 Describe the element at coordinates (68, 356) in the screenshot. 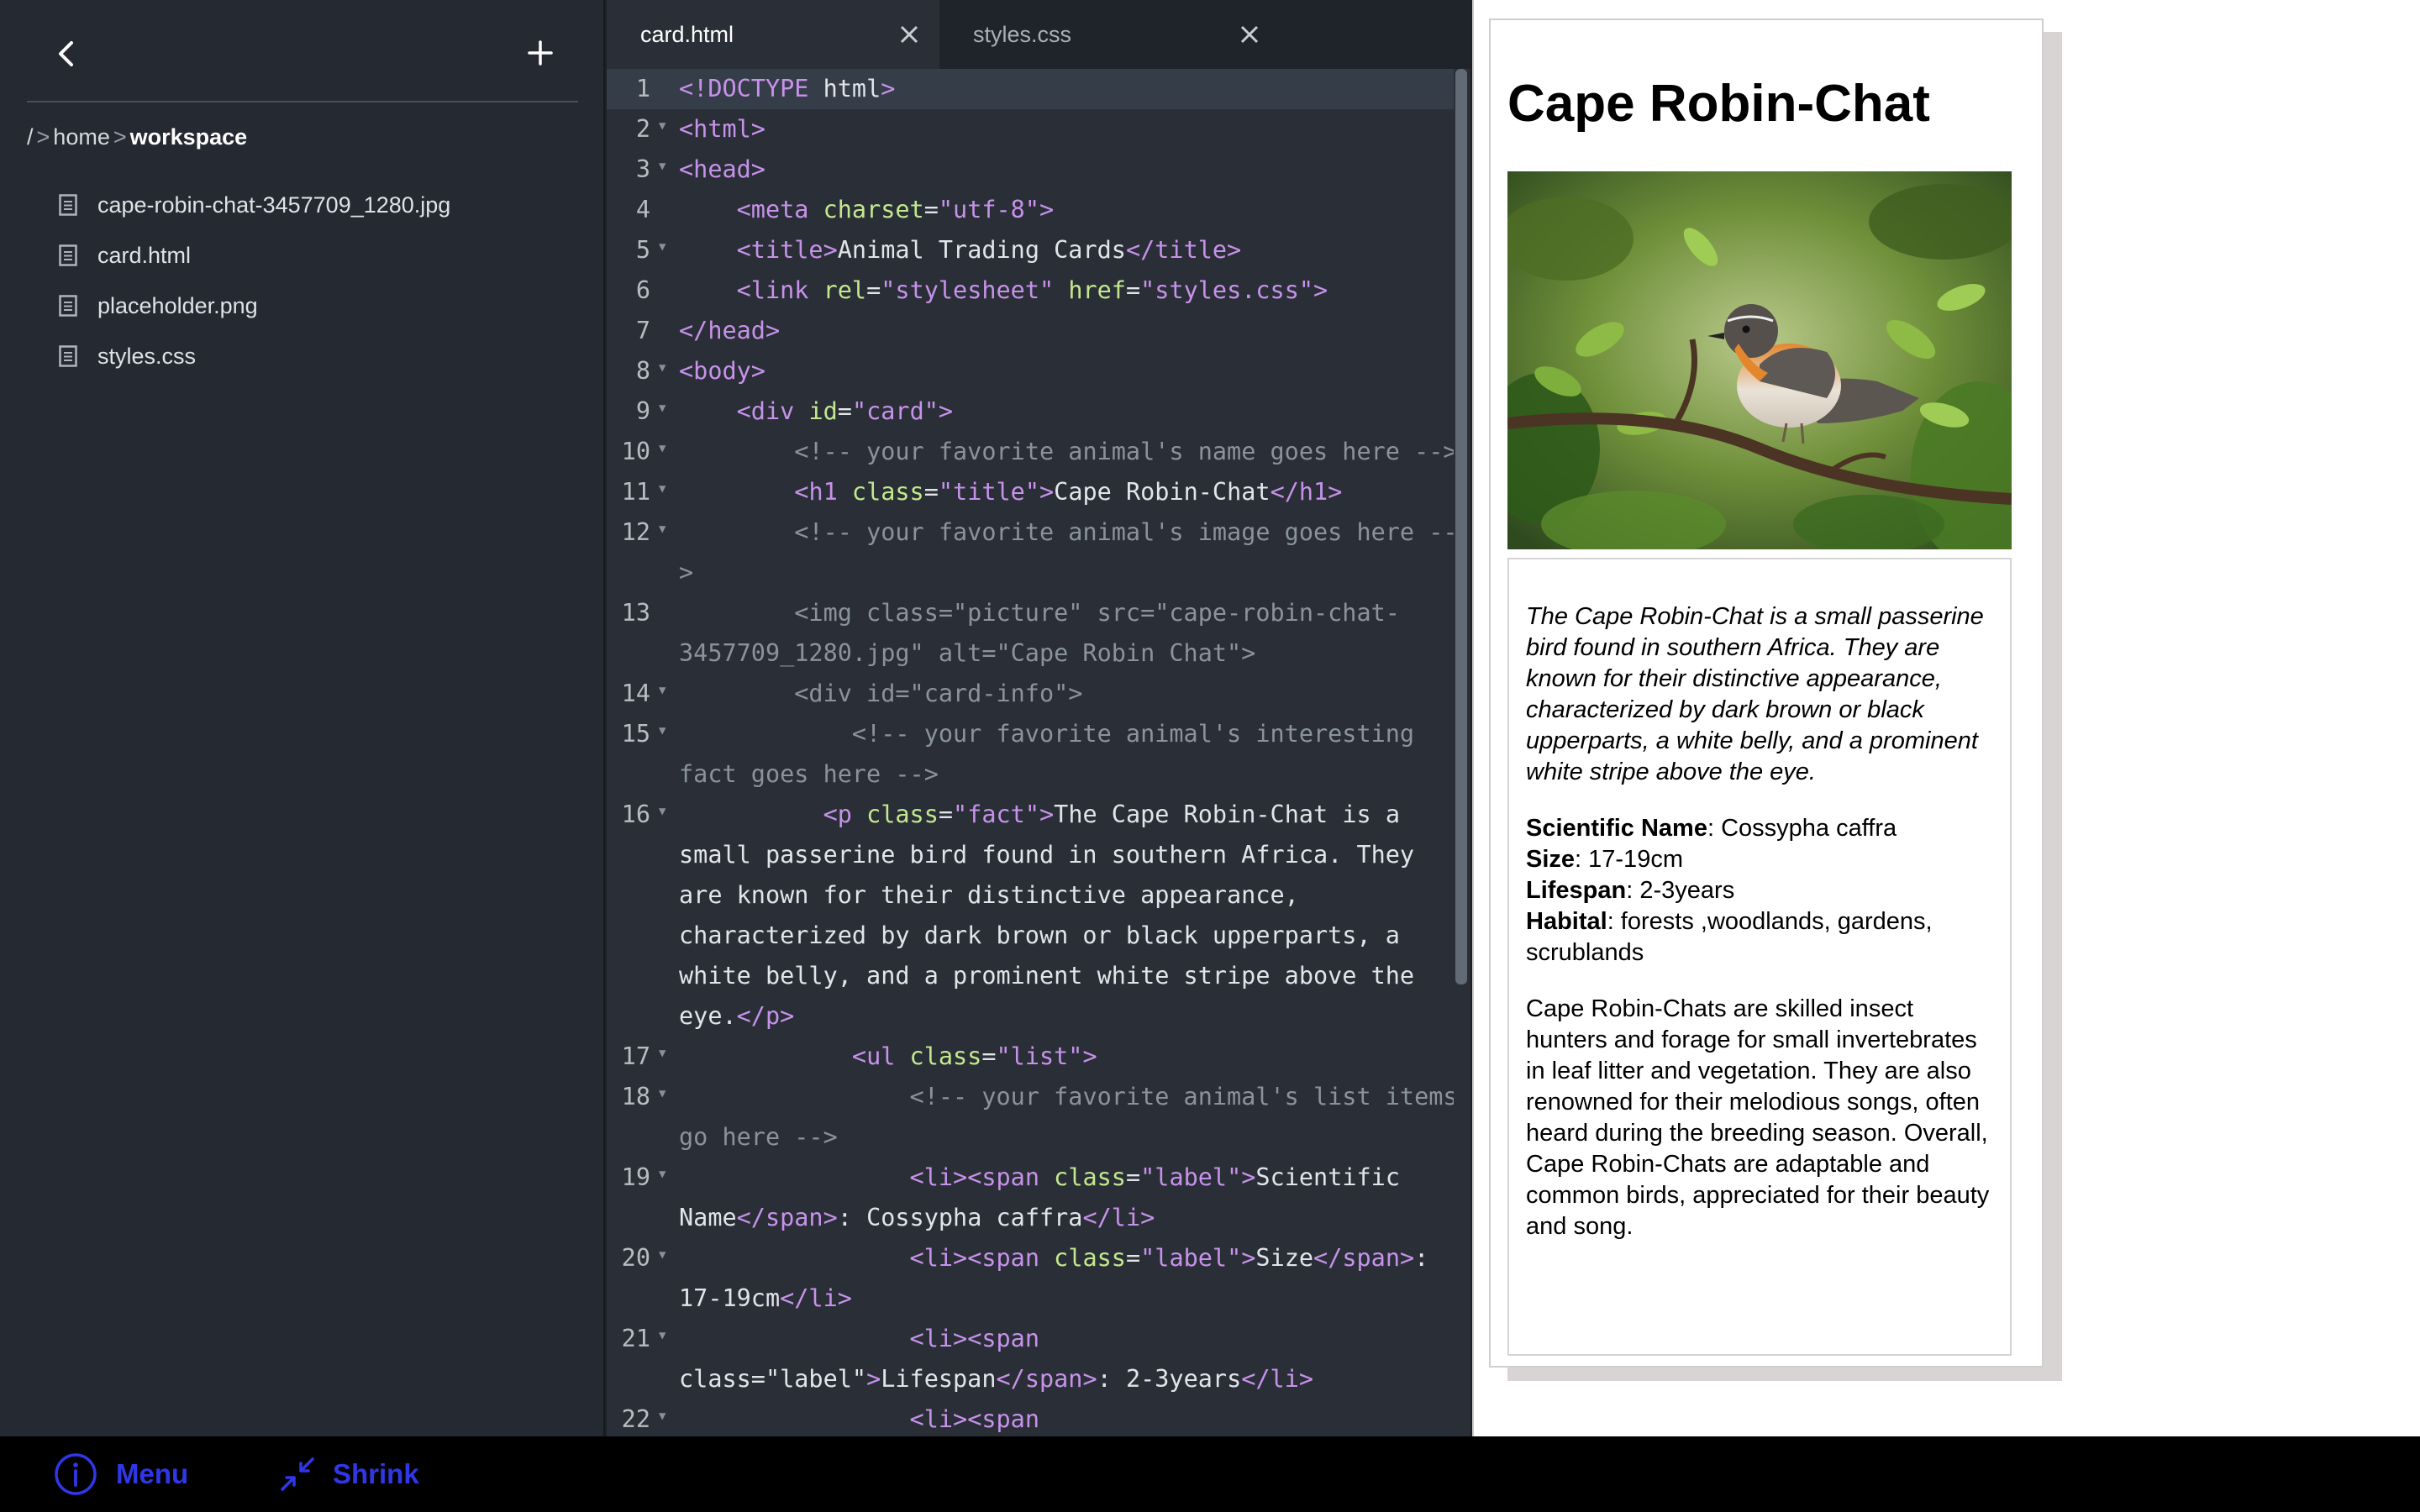

I see `file-icon` at that location.